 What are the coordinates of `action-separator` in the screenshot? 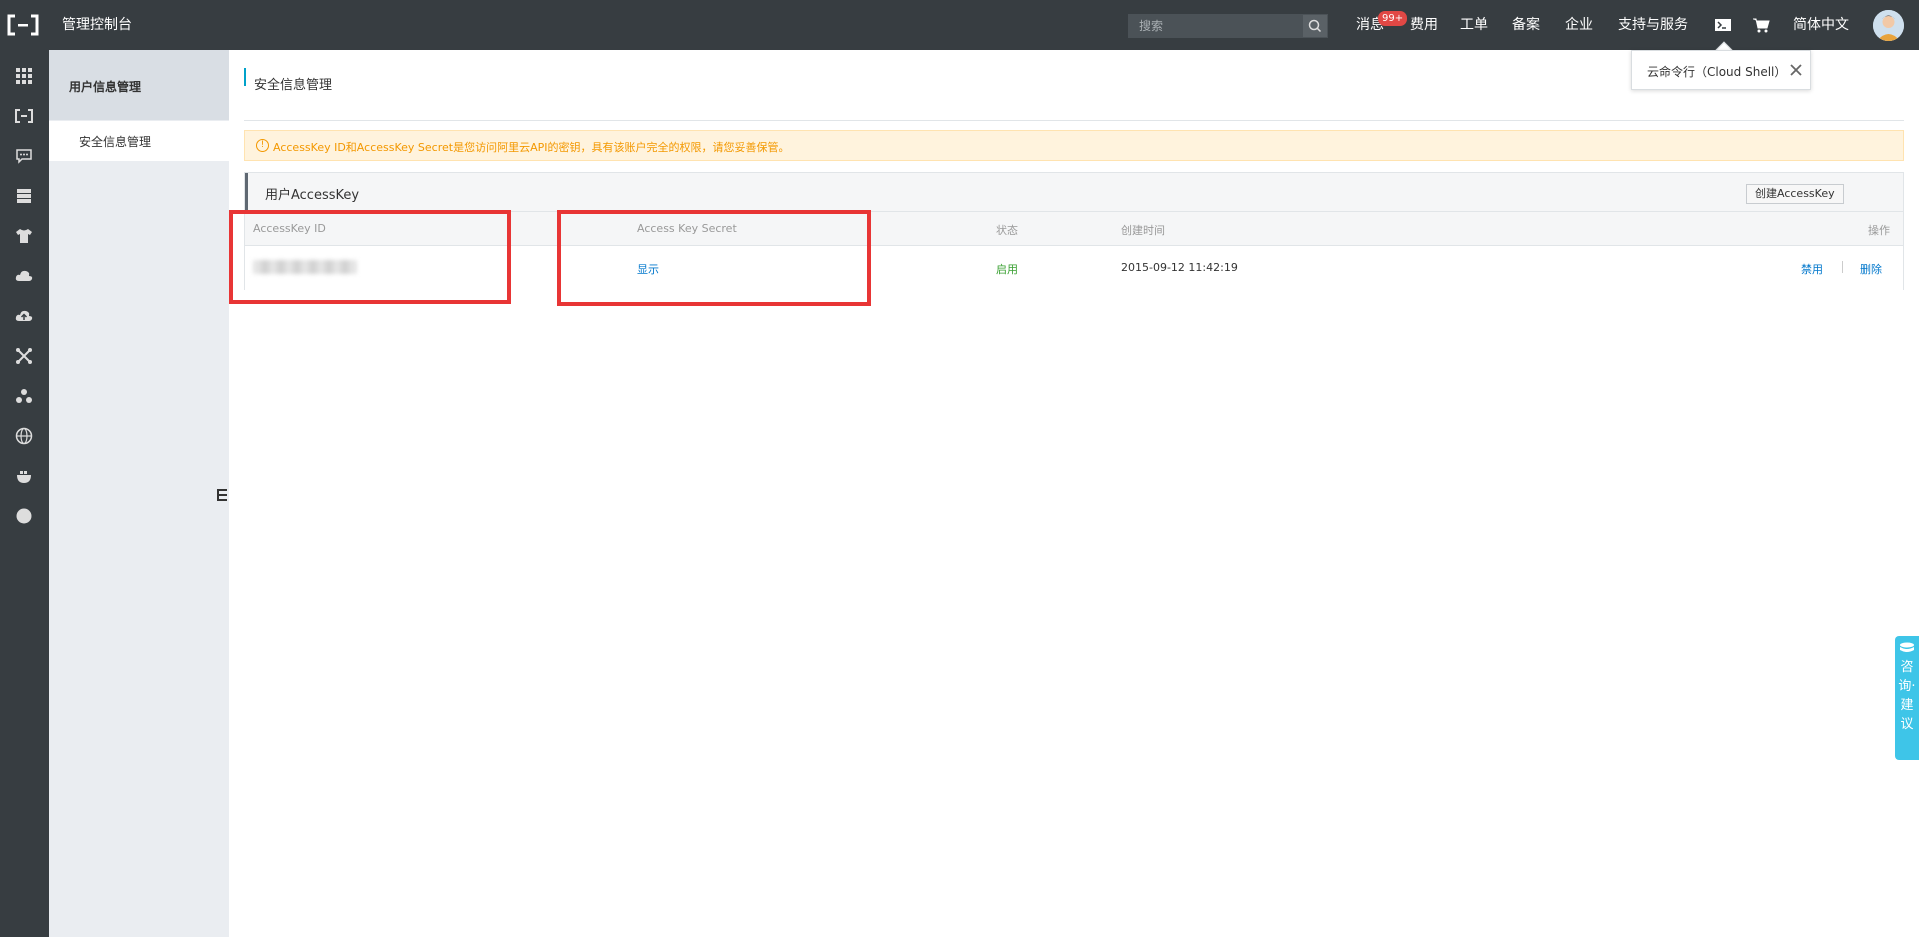 It's located at (1842, 267).